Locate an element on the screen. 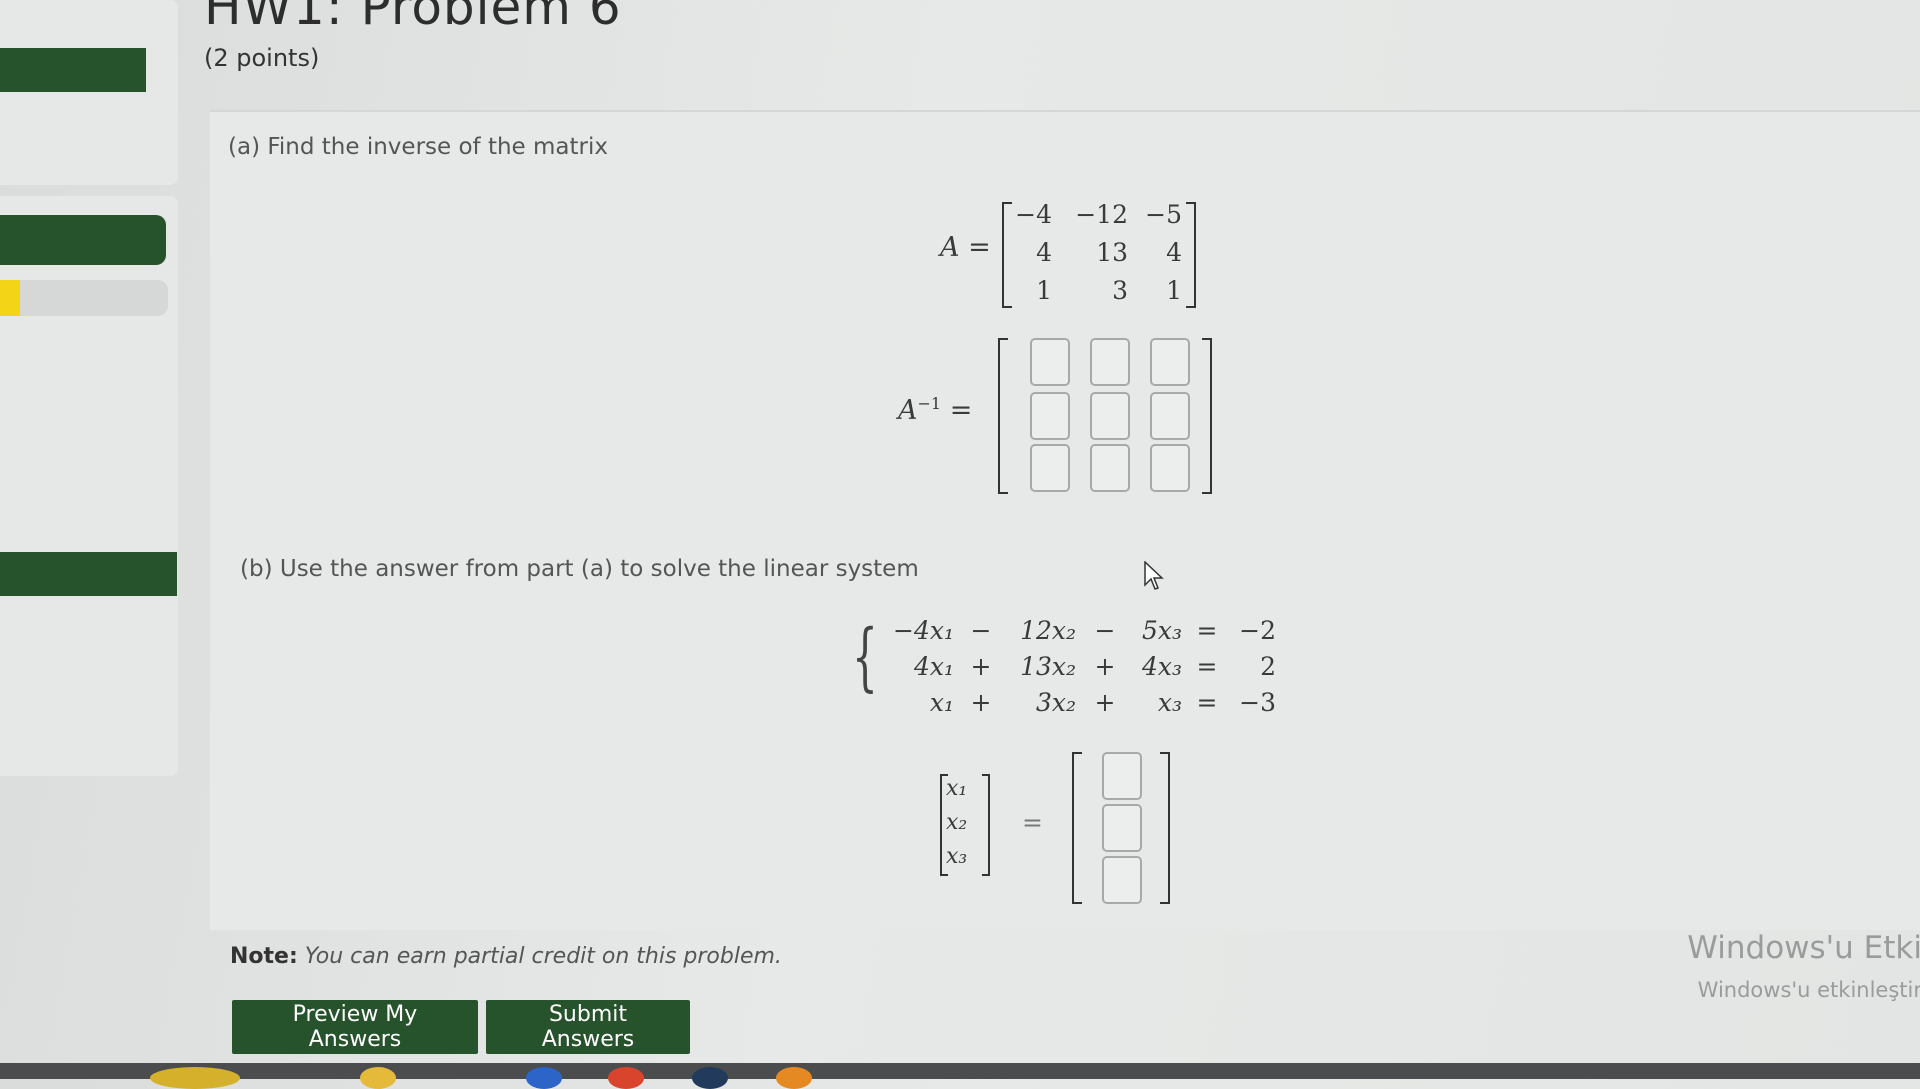 The image size is (1920, 1089). system-term: x₁ is located at coordinates (941, 702).